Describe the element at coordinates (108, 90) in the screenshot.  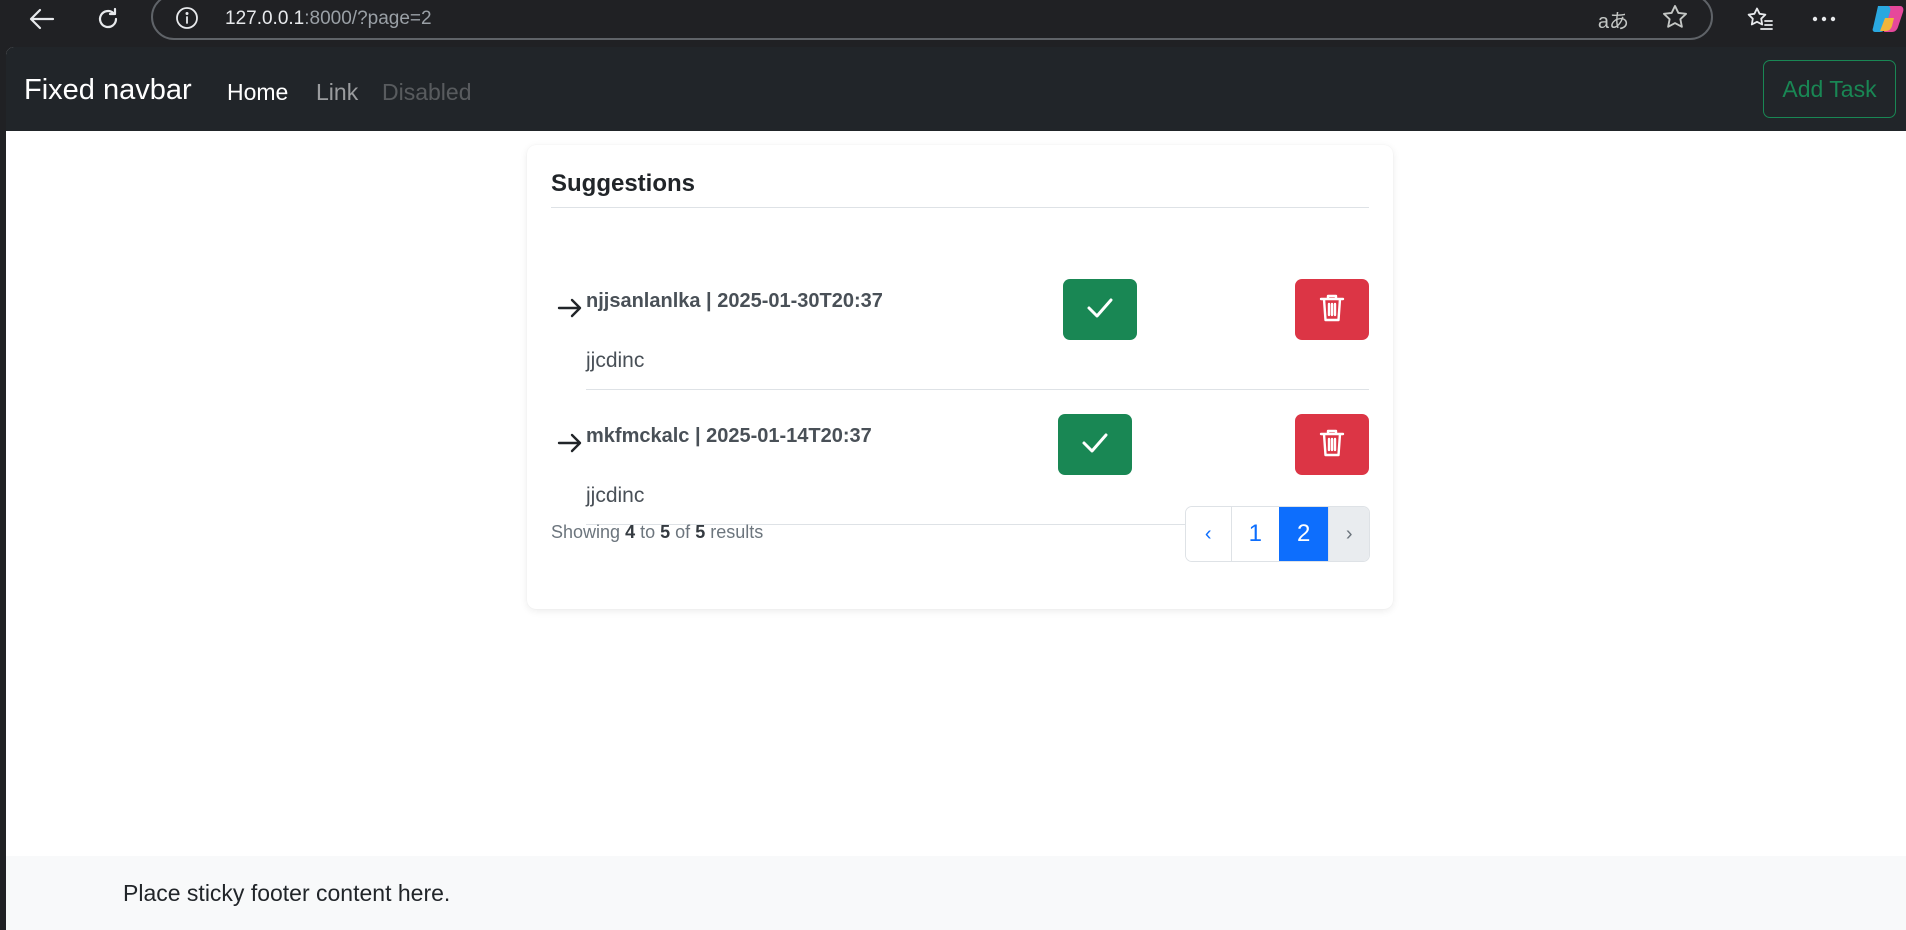
I see `navbar-brand: Fixed navbar` at that location.